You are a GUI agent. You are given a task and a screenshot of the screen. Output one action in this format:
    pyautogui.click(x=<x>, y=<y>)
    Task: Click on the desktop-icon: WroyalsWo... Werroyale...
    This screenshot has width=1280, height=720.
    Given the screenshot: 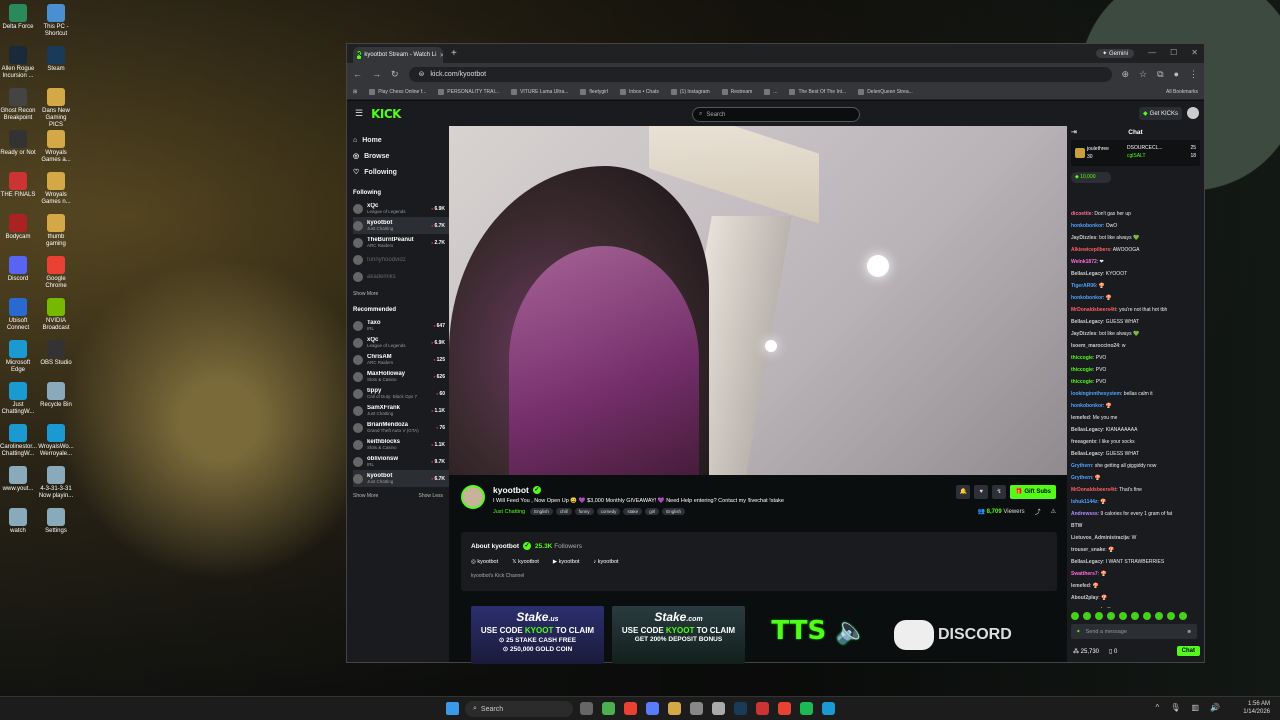 What is the action you would take?
    pyautogui.click(x=56, y=441)
    